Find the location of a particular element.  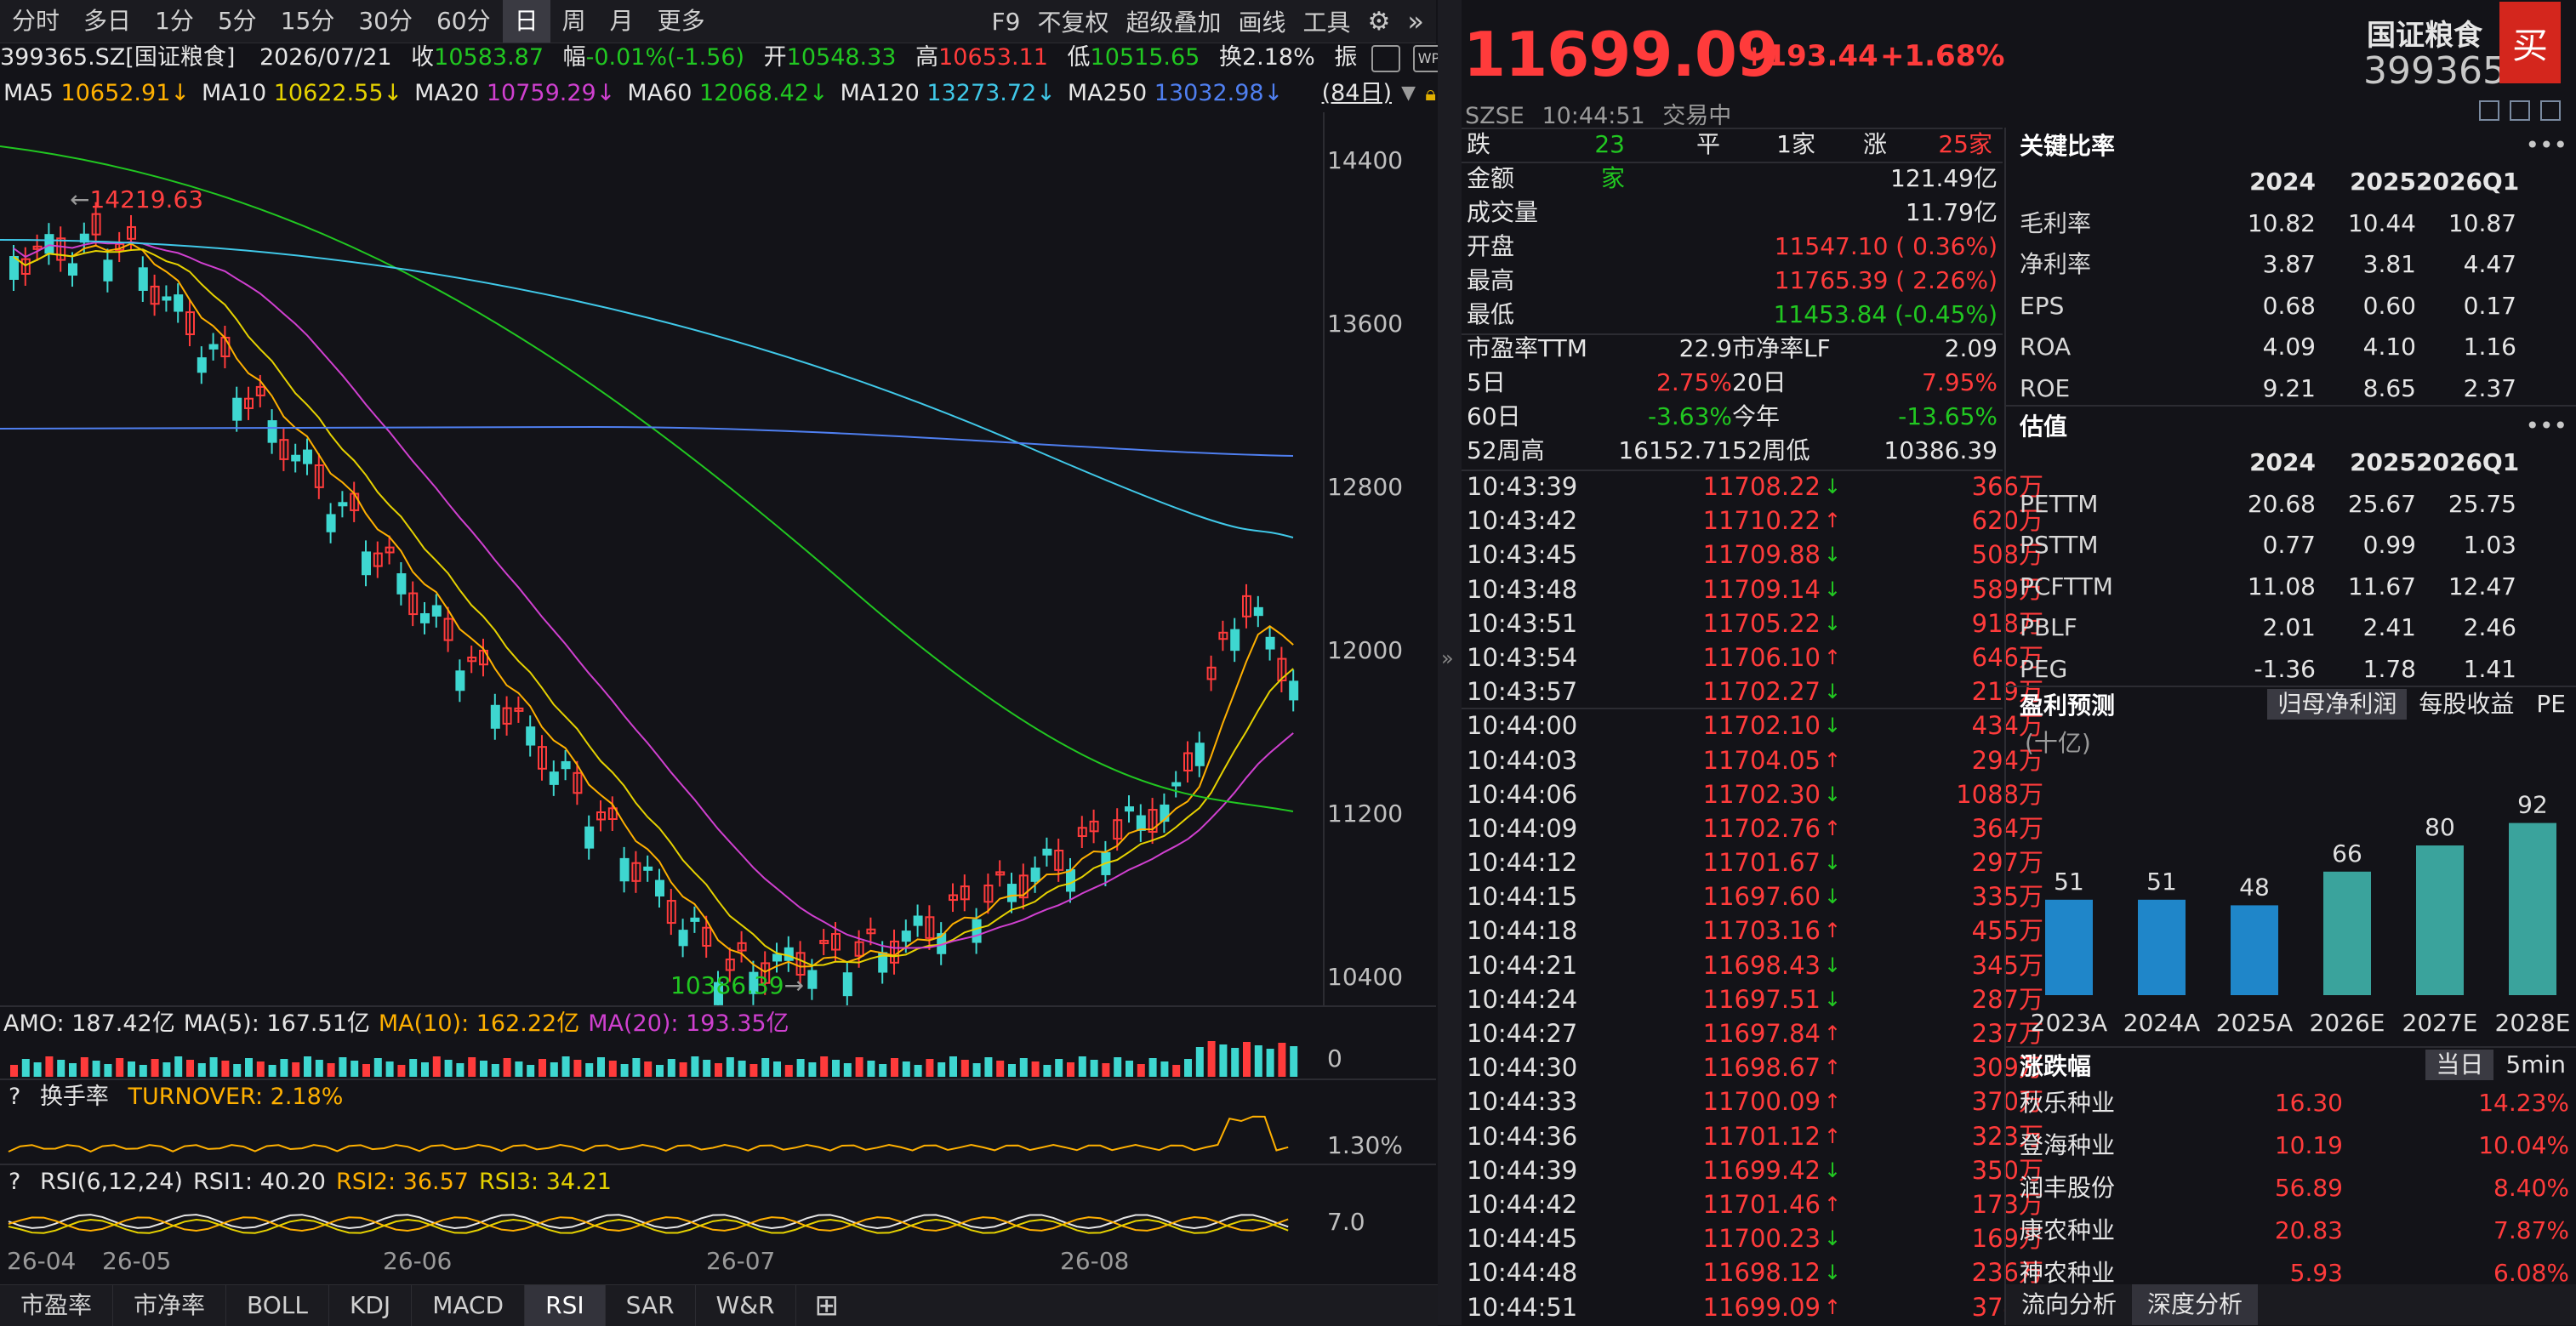

period-tab-10: 更多 is located at coordinates (681, 22).